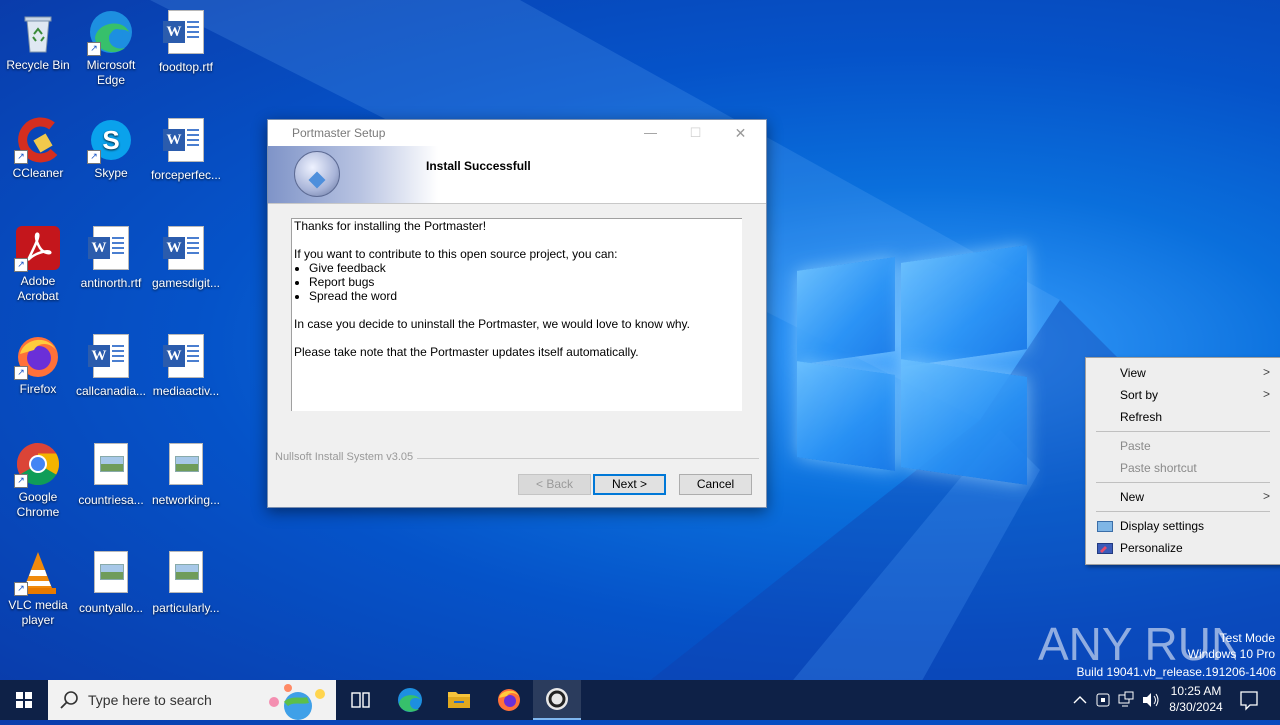 The height and width of the screenshot is (725, 1280). I want to click on menu-item-view: View, so click(1195, 373).